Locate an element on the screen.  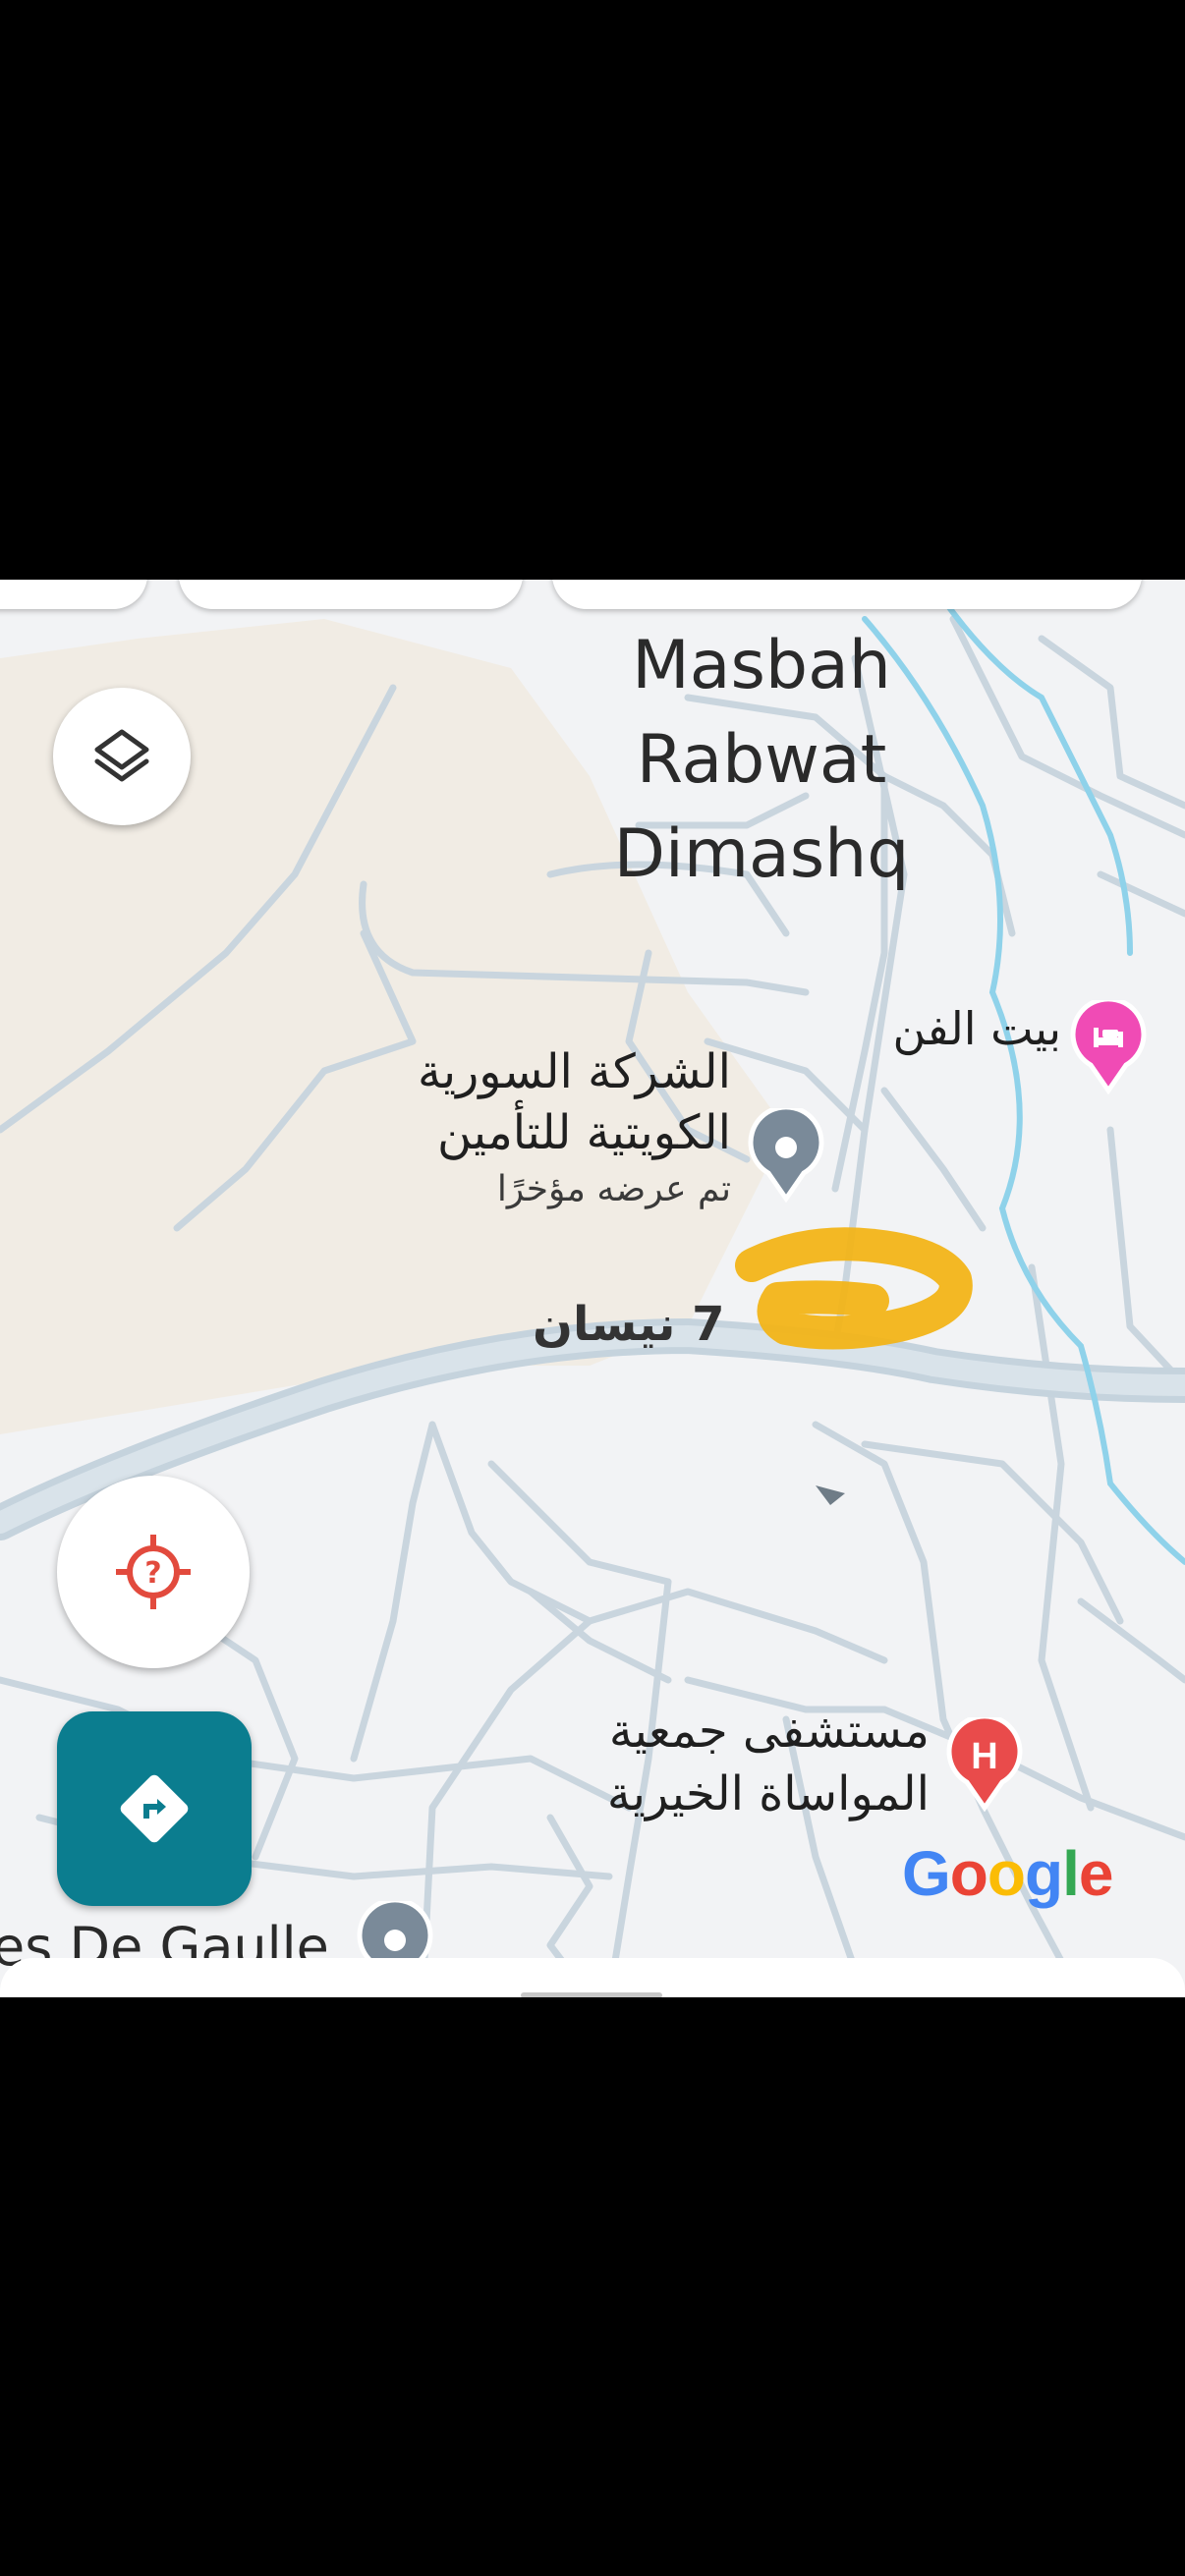
hospital-icon: H is located at coordinates (985, 1764).